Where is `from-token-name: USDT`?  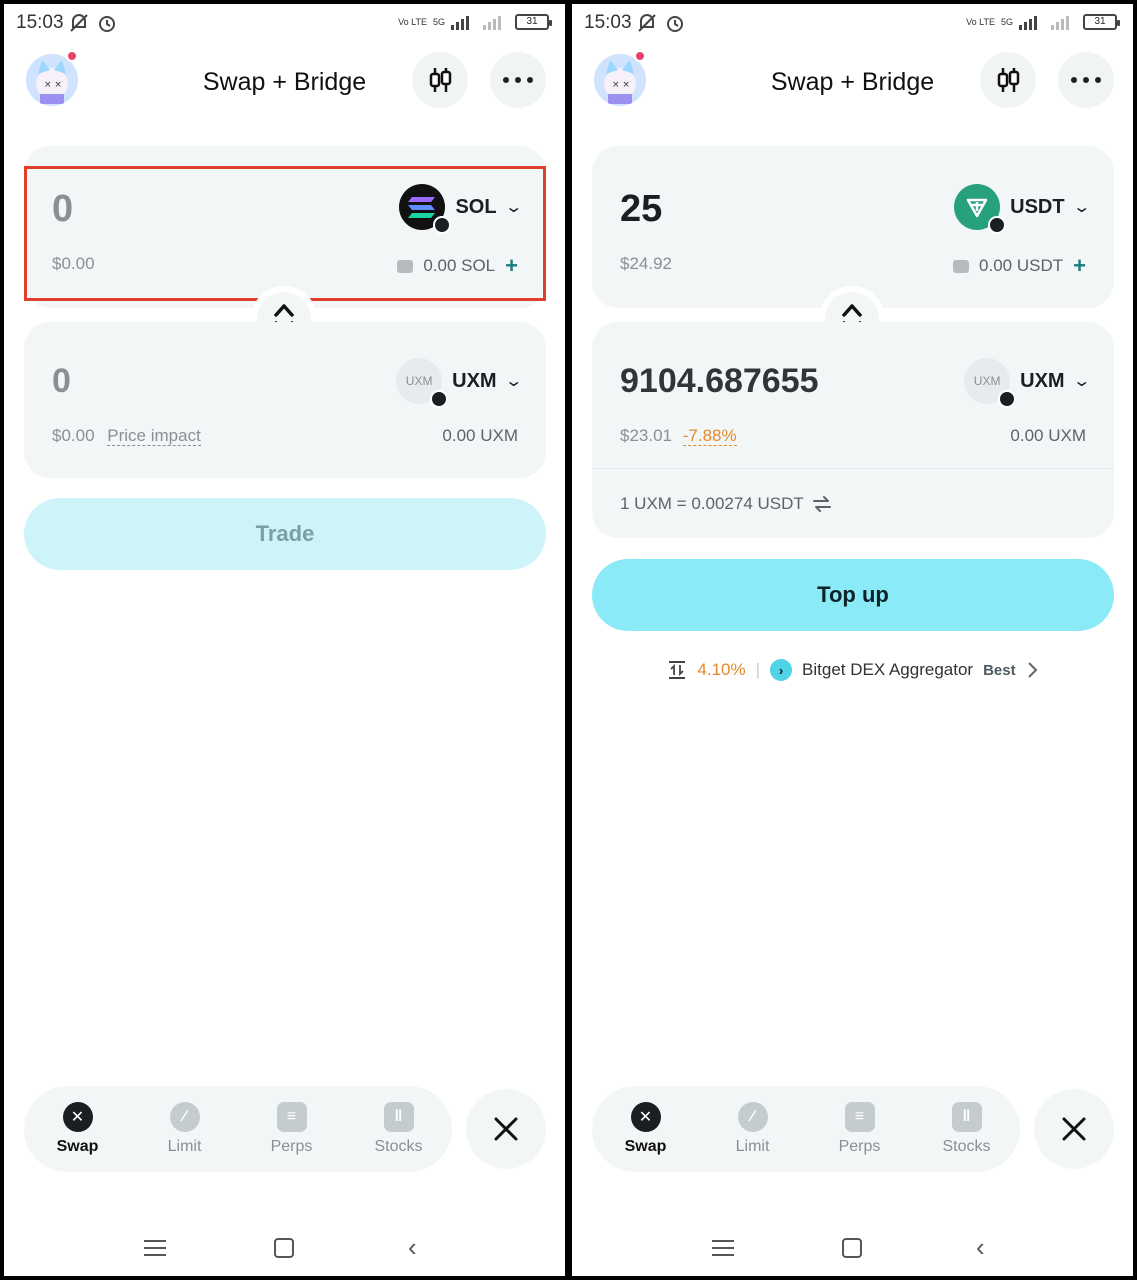
from-token-name: USDT is located at coordinates (1037, 206).